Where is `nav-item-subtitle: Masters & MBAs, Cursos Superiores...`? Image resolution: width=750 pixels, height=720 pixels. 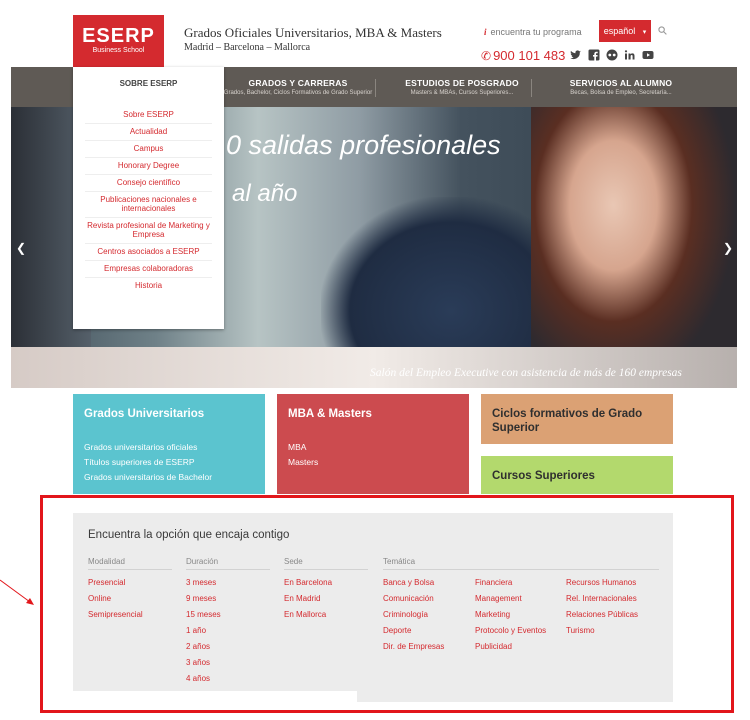 nav-item-subtitle: Masters & MBAs, Cursos Superiores... is located at coordinates (462, 93).